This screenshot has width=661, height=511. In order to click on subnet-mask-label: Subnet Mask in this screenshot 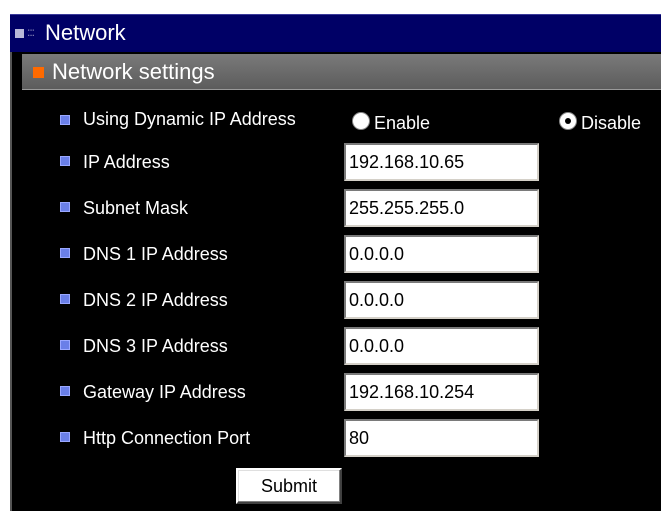, I will do `click(136, 208)`.